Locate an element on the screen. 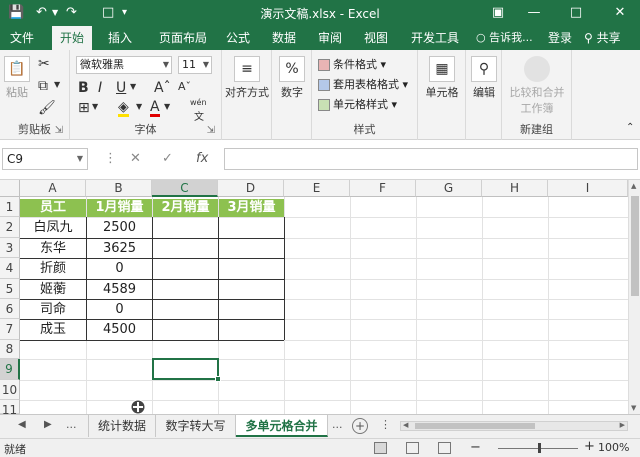  row-header-2: 2 is located at coordinates (10, 227).